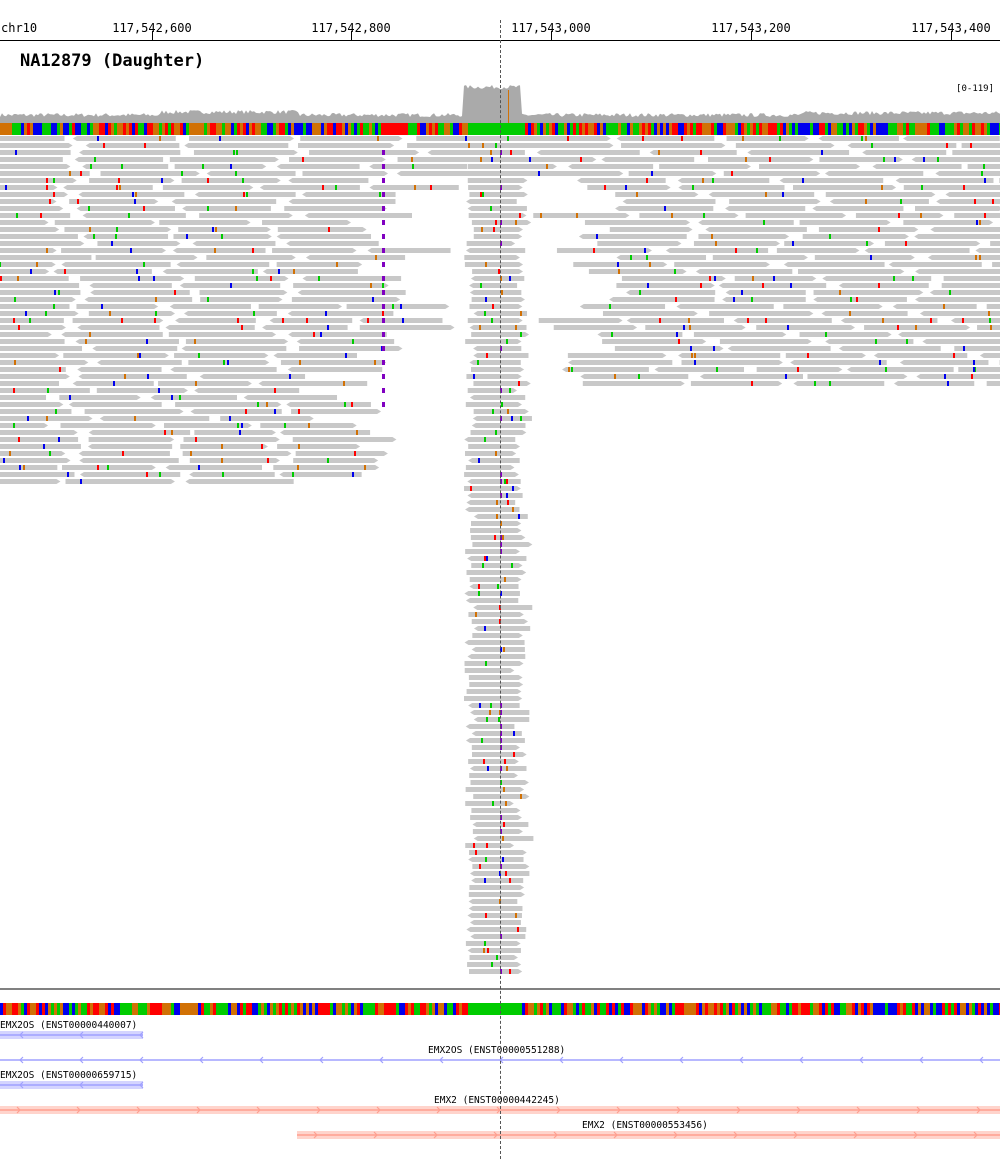 Image resolution: width=1000 pixels, height=1159 pixels. Describe the element at coordinates (500, 1090) in the screenshot. I see `transcript-models` at that location.